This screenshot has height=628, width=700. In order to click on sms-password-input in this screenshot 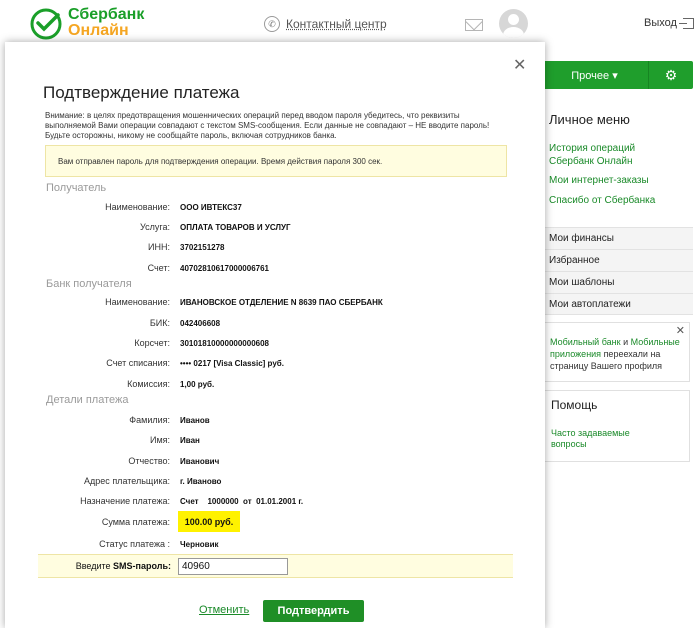, I will do `click(233, 566)`.